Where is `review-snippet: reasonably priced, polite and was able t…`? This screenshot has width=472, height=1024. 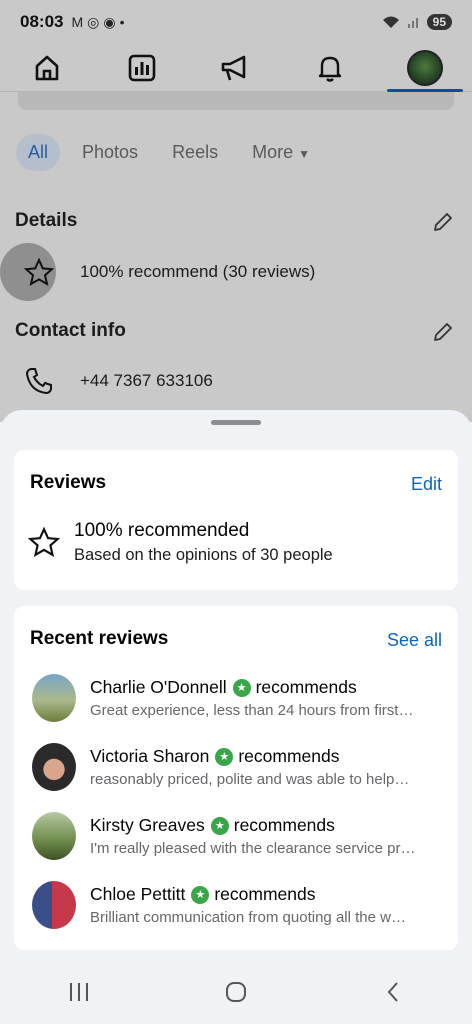
review-snippet: reasonably priced, polite and was able t… is located at coordinates (250, 779).